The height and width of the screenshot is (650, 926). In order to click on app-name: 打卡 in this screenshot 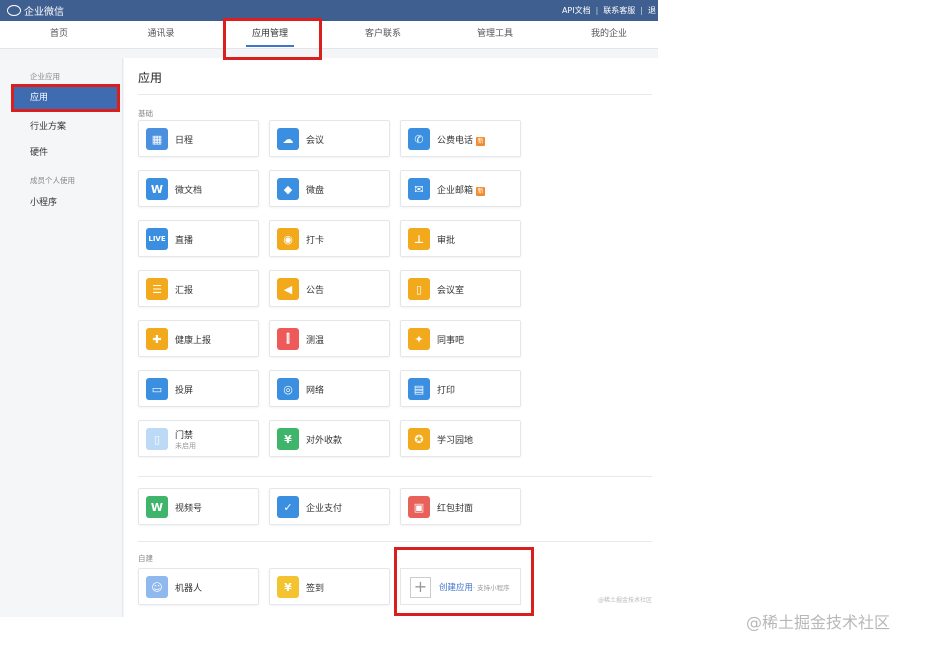, I will do `click(315, 241)`.